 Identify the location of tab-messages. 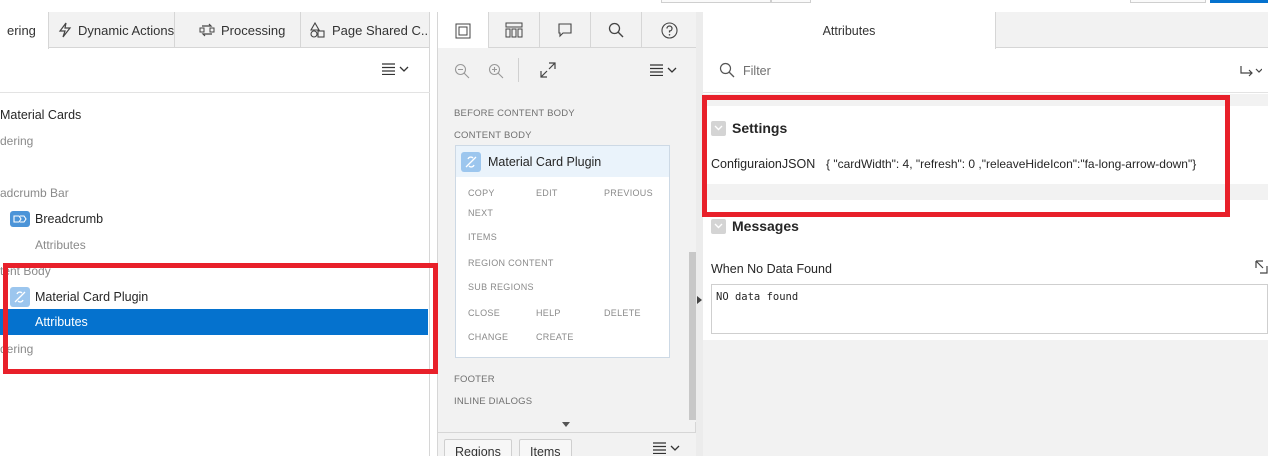
(565, 30).